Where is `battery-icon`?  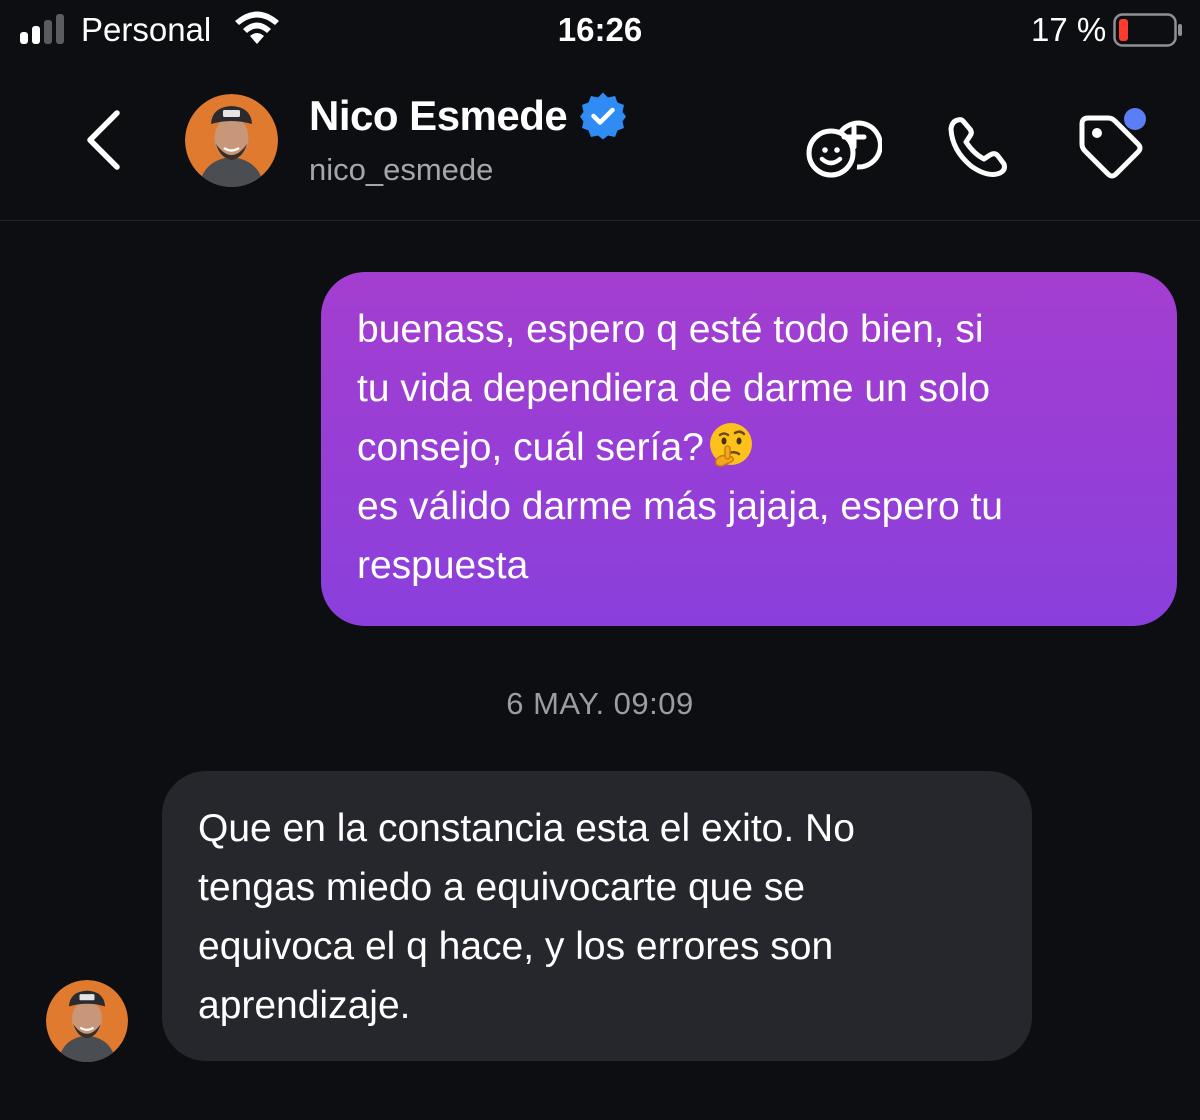
battery-icon is located at coordinates (1147, 30).